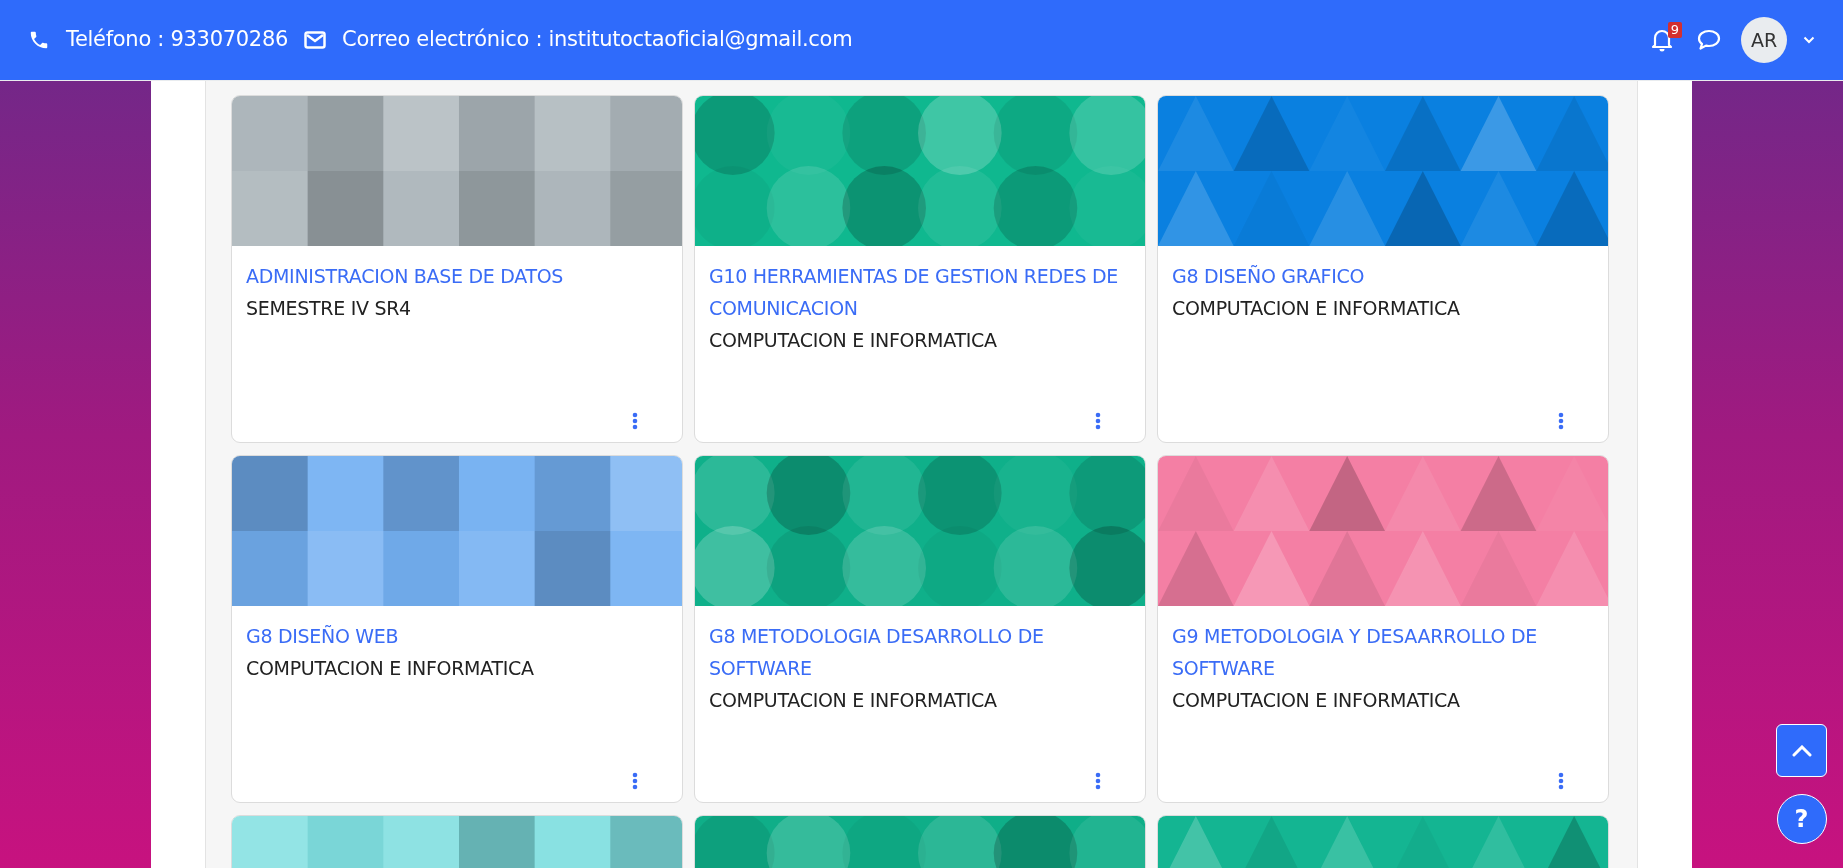  What do you see at coordinates (1383, 276) in the screenshot?
I see `course-title-link: G8 DISEÑO GRAFICO` at bounding box center [1383, 276].